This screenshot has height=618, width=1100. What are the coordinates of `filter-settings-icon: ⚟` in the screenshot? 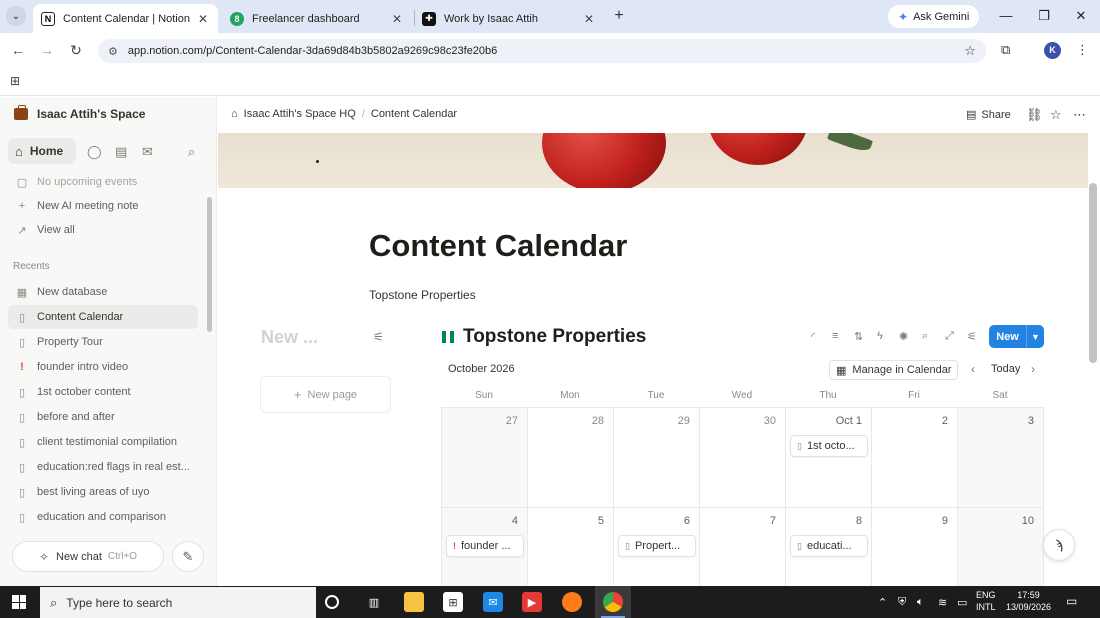 It's located at (378, 337).